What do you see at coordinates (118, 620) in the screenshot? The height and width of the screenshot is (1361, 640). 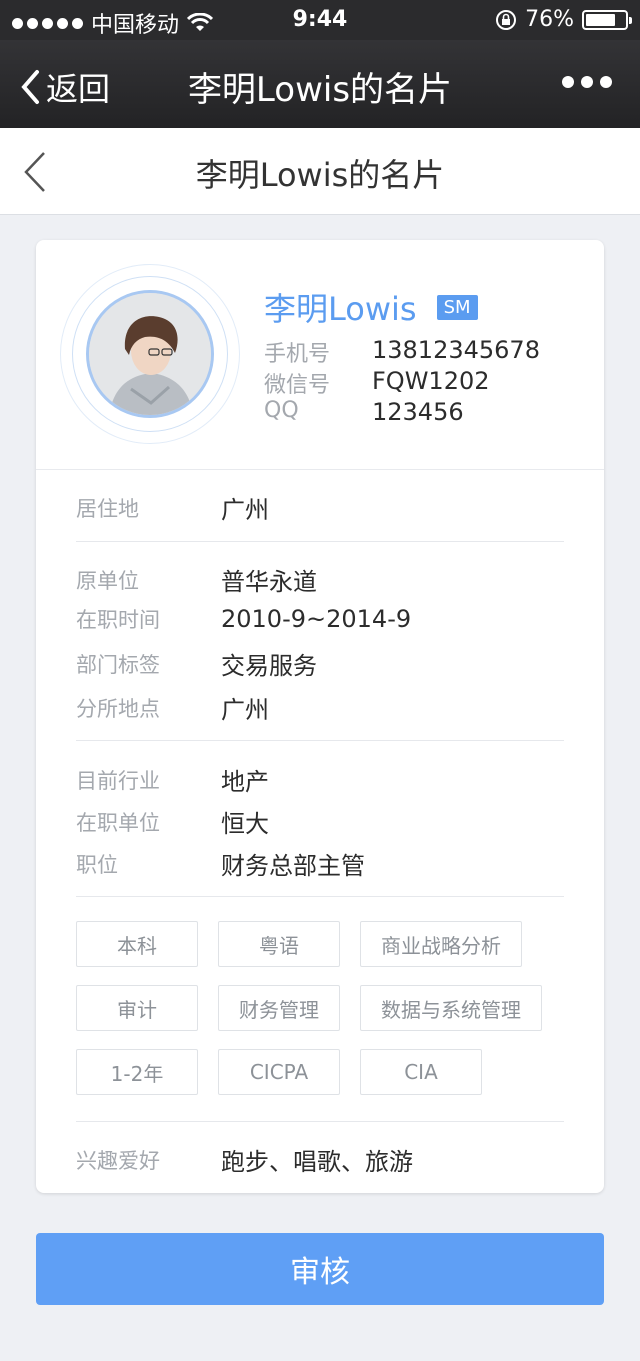 I see `info-label: 在职时间` at bounding box center [118, 620].